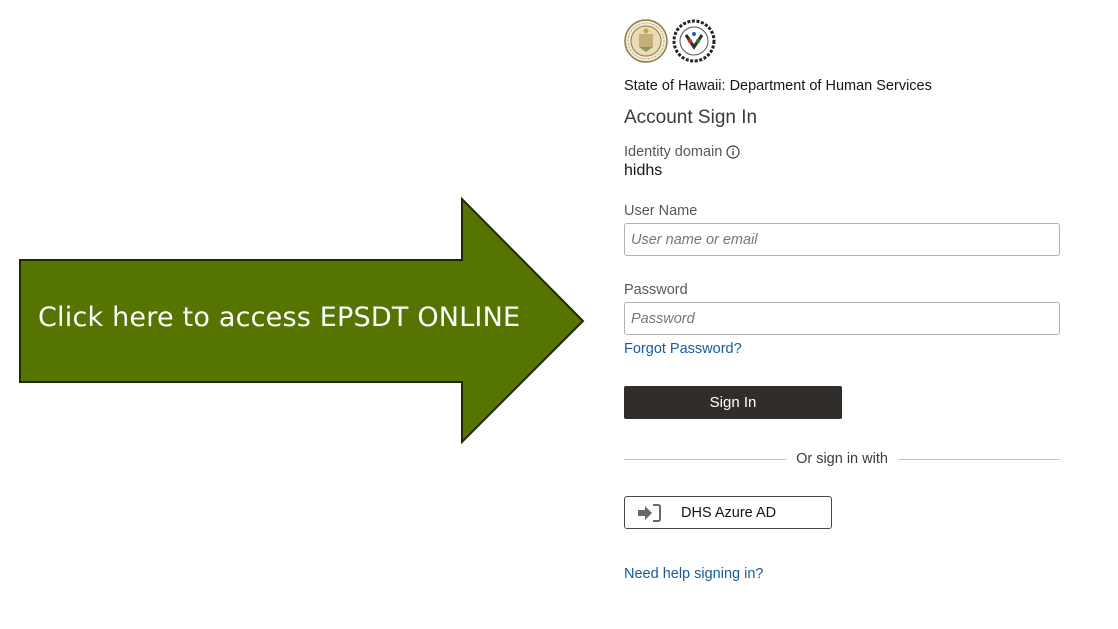 The width and height of the screenshot is (1118, 629). What do you see at coordinates (978, 459) in the screenshot?
I see `divider-line-right` at bounding box center [978, 459].